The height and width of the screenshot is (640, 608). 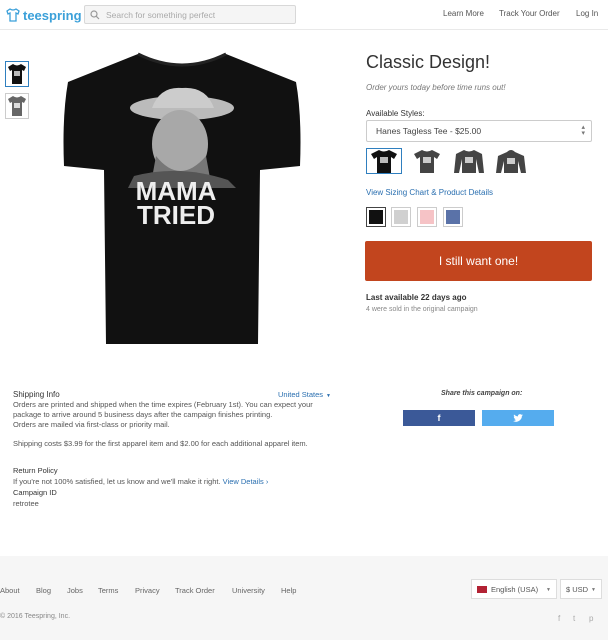 I want to click on language-select: English (USA) ▼, so click(x=514, y=589).